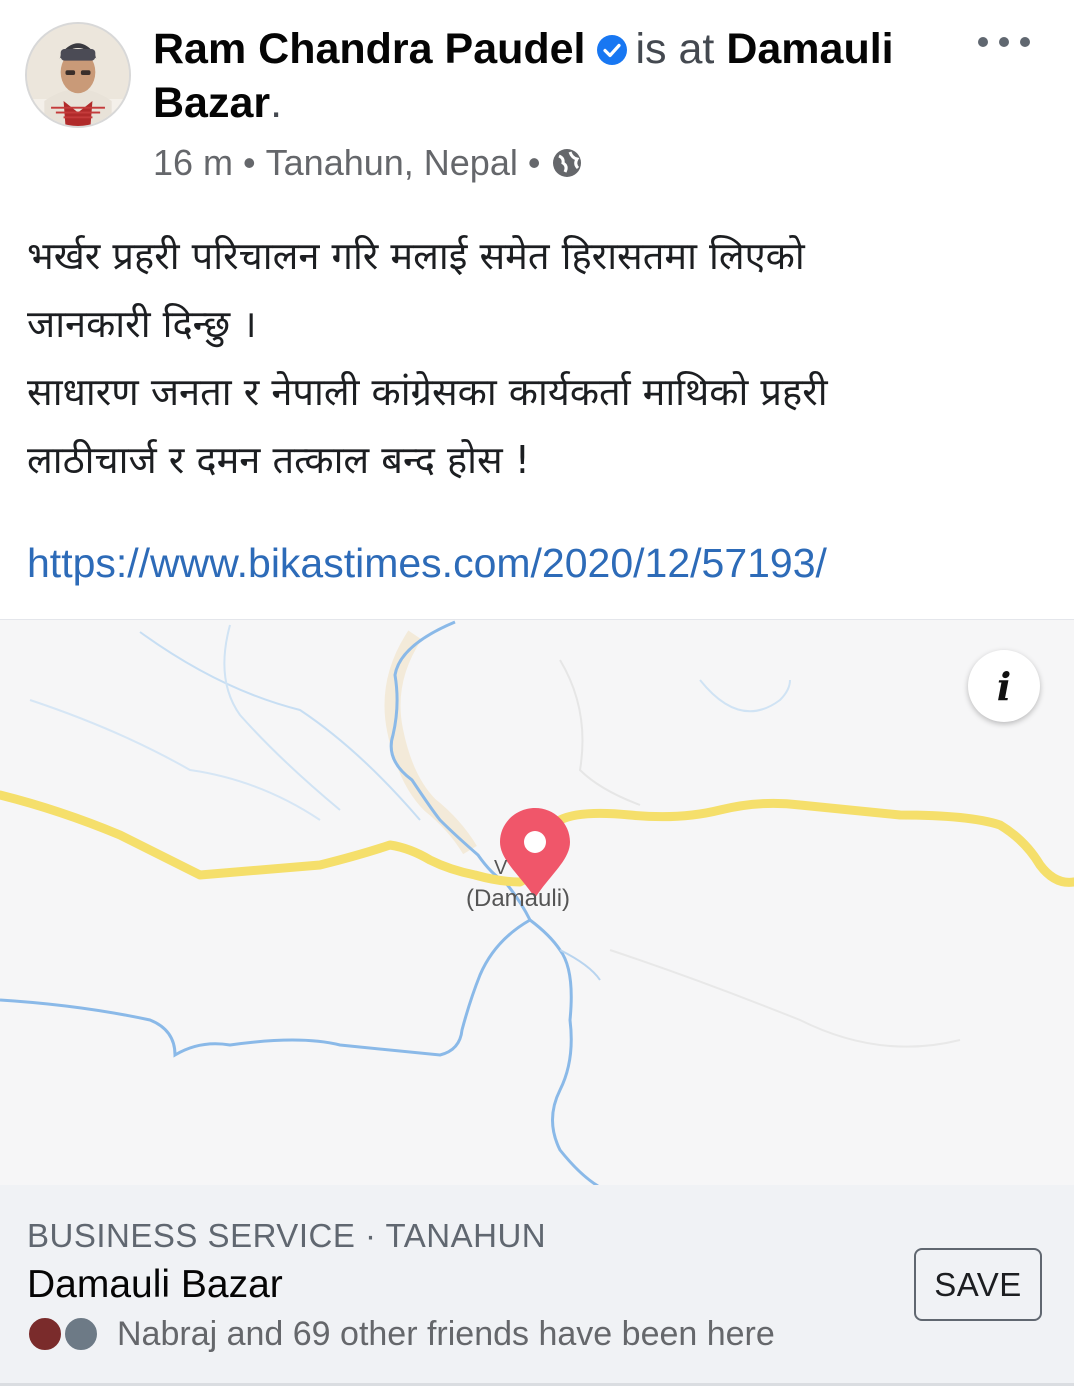 Image resolution: width=1074 pixels, height=1386 pixels. I want to click on post-time: 16 m, so click(193, 163).